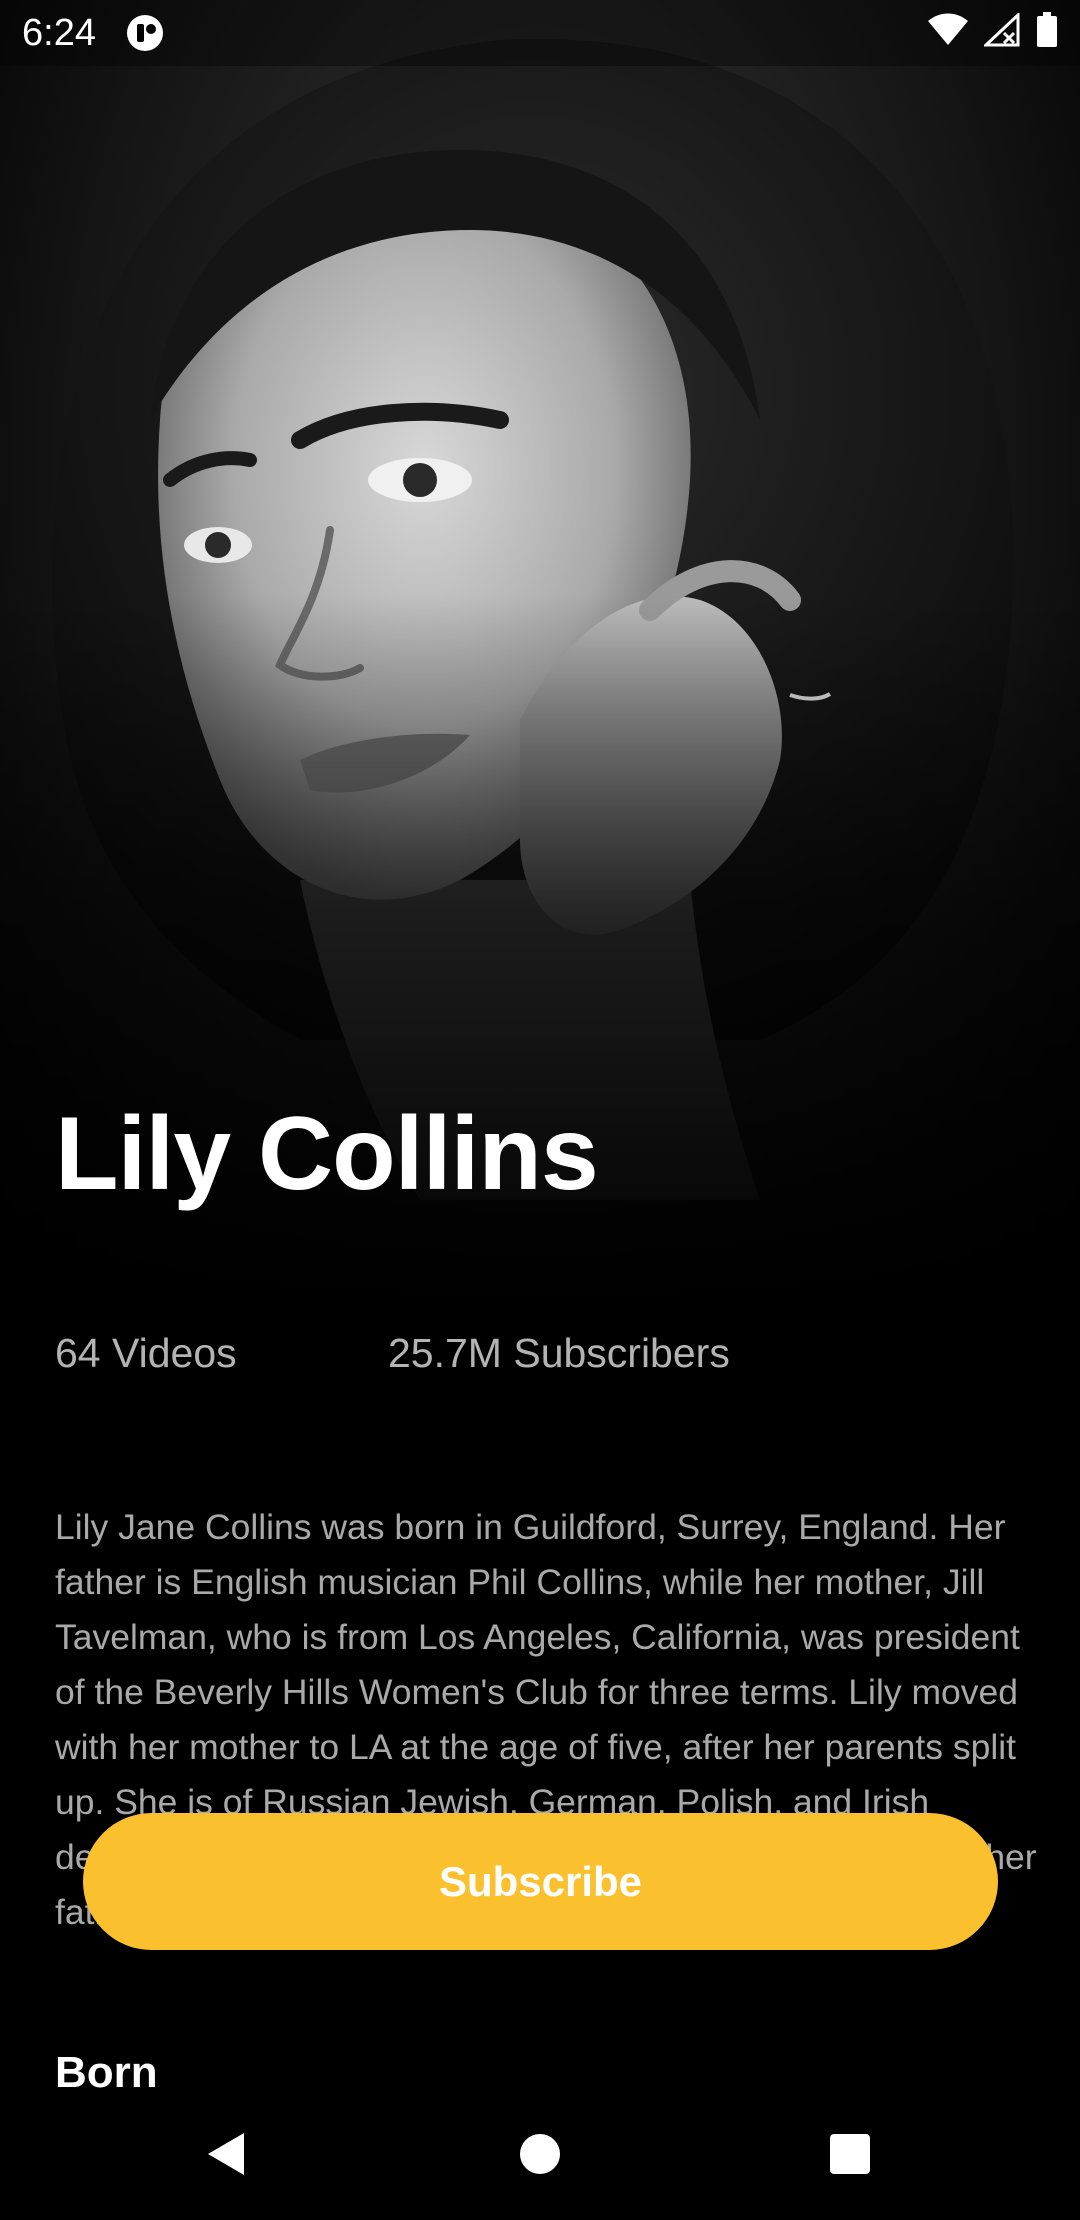 The image size is (1080, 2220). I want to click on videos-count: 64 Videos, so click(146, 1353).